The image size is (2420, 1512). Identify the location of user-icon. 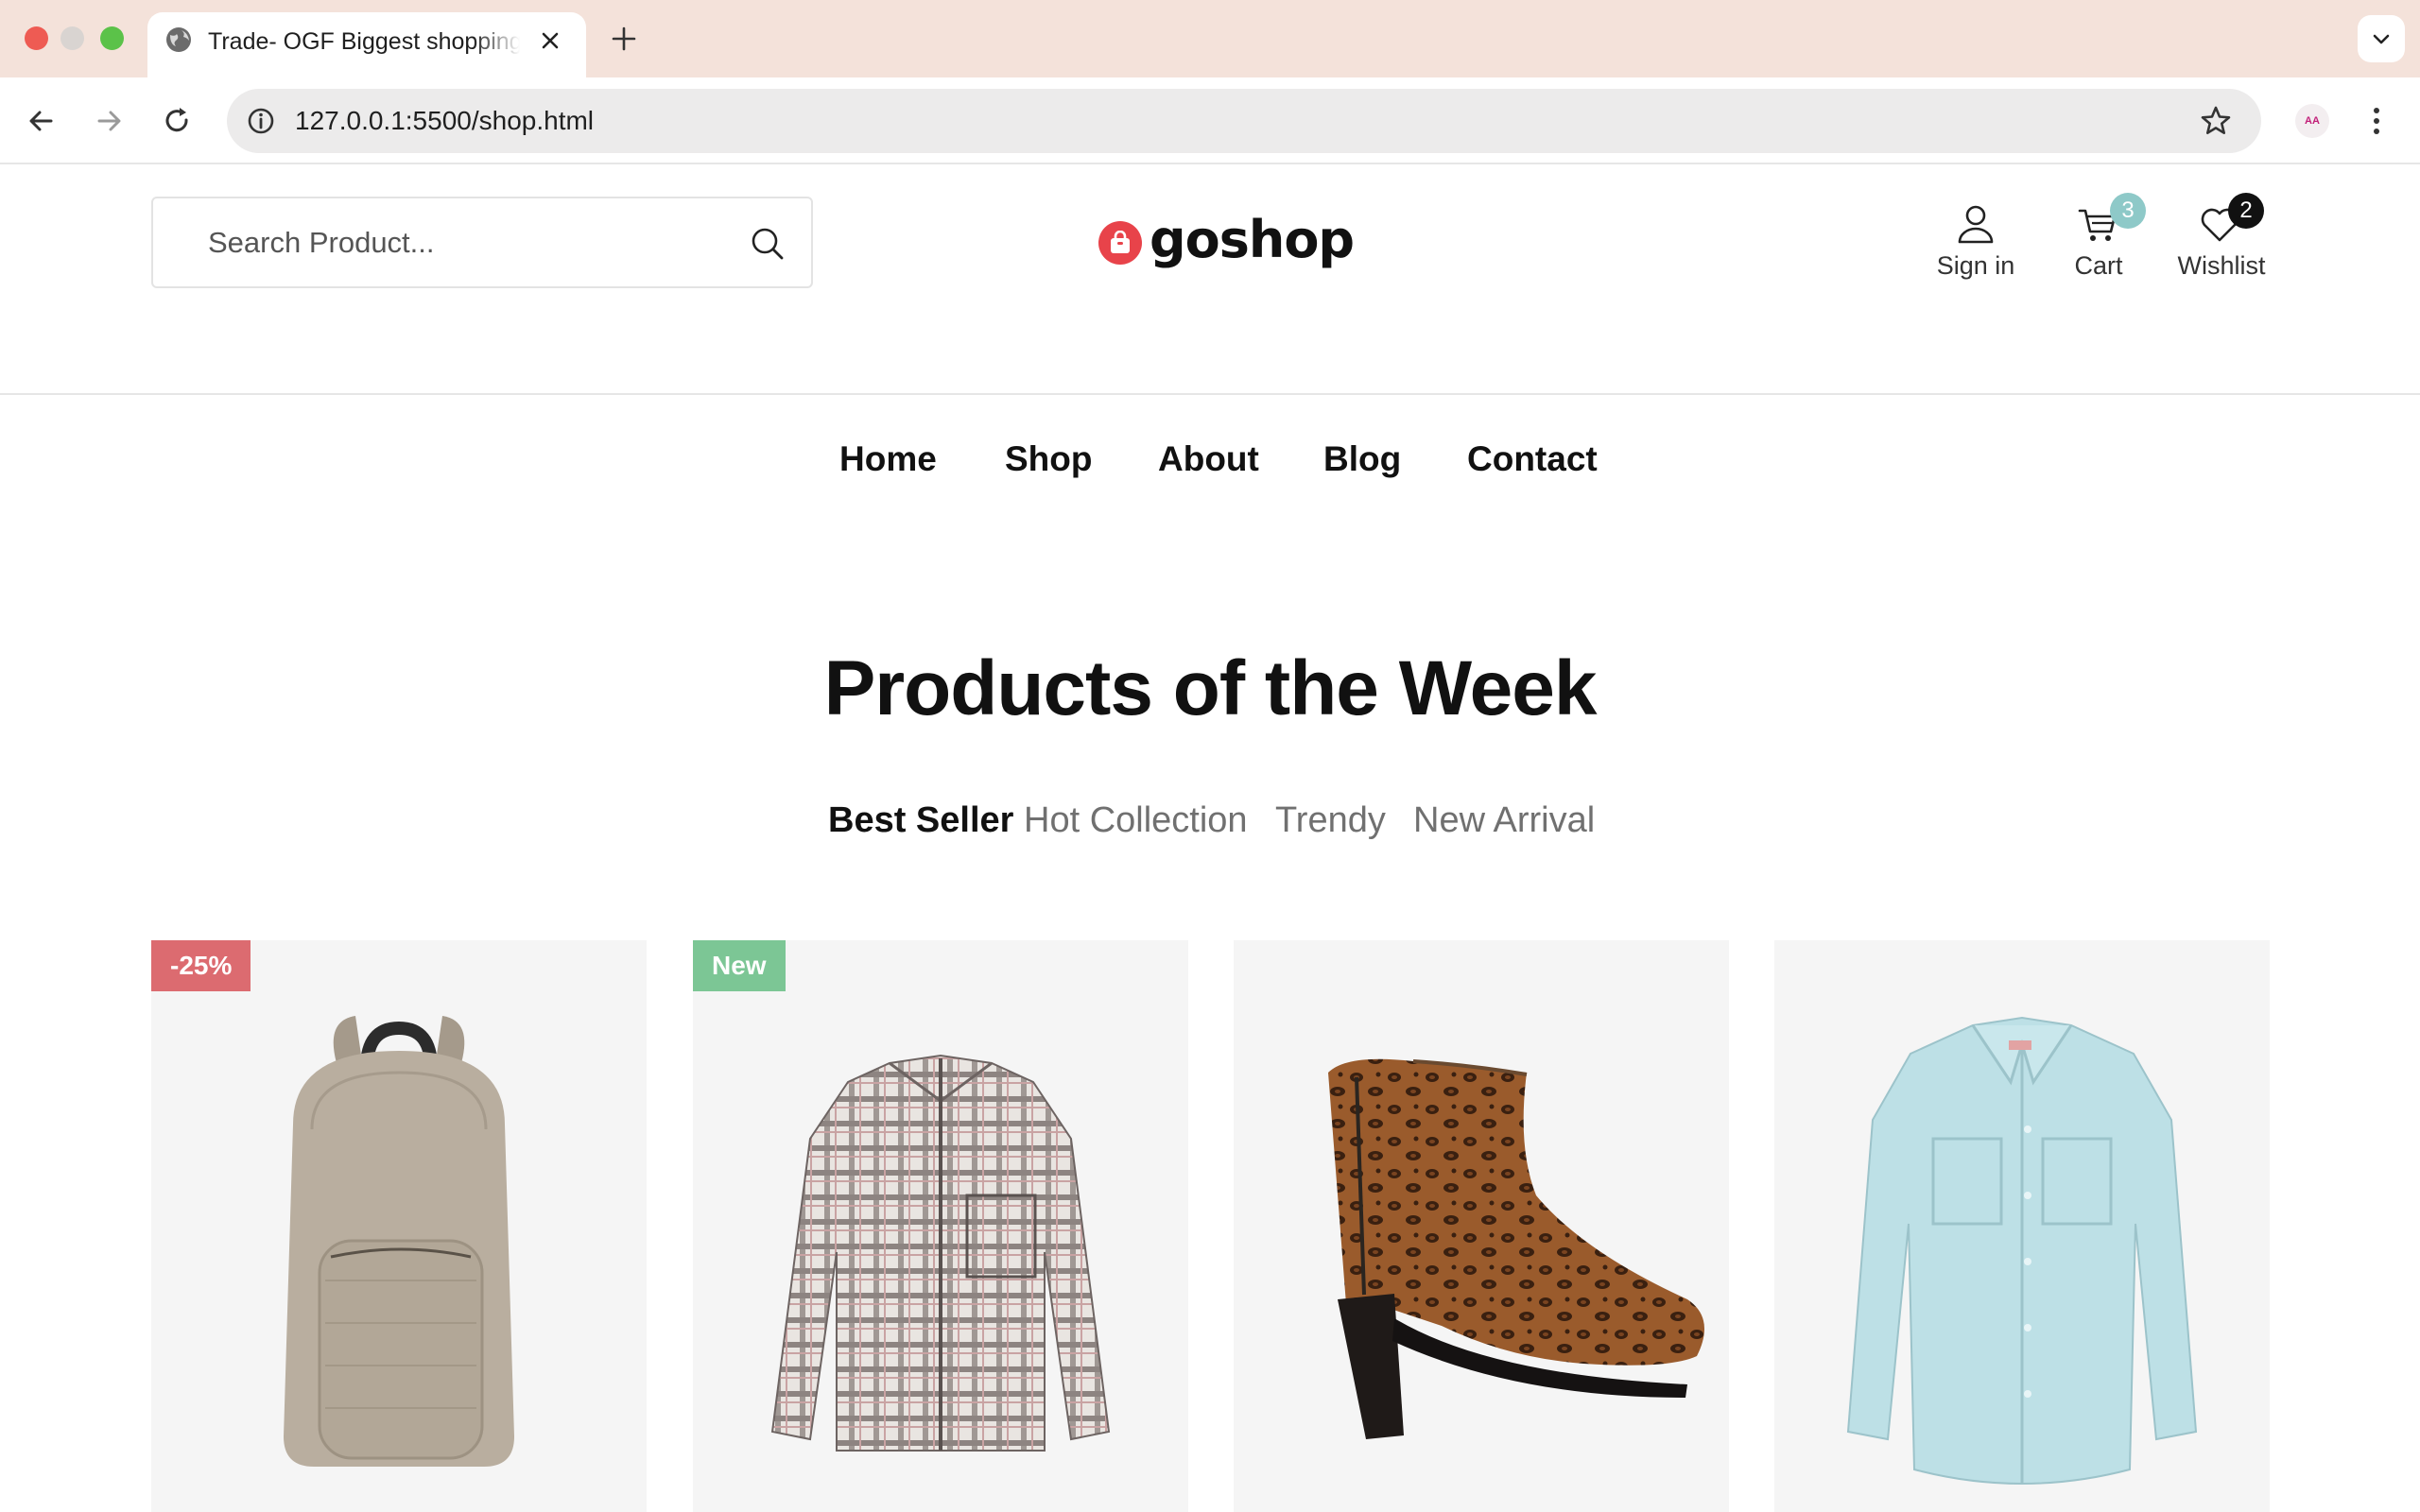
(1976, 224).